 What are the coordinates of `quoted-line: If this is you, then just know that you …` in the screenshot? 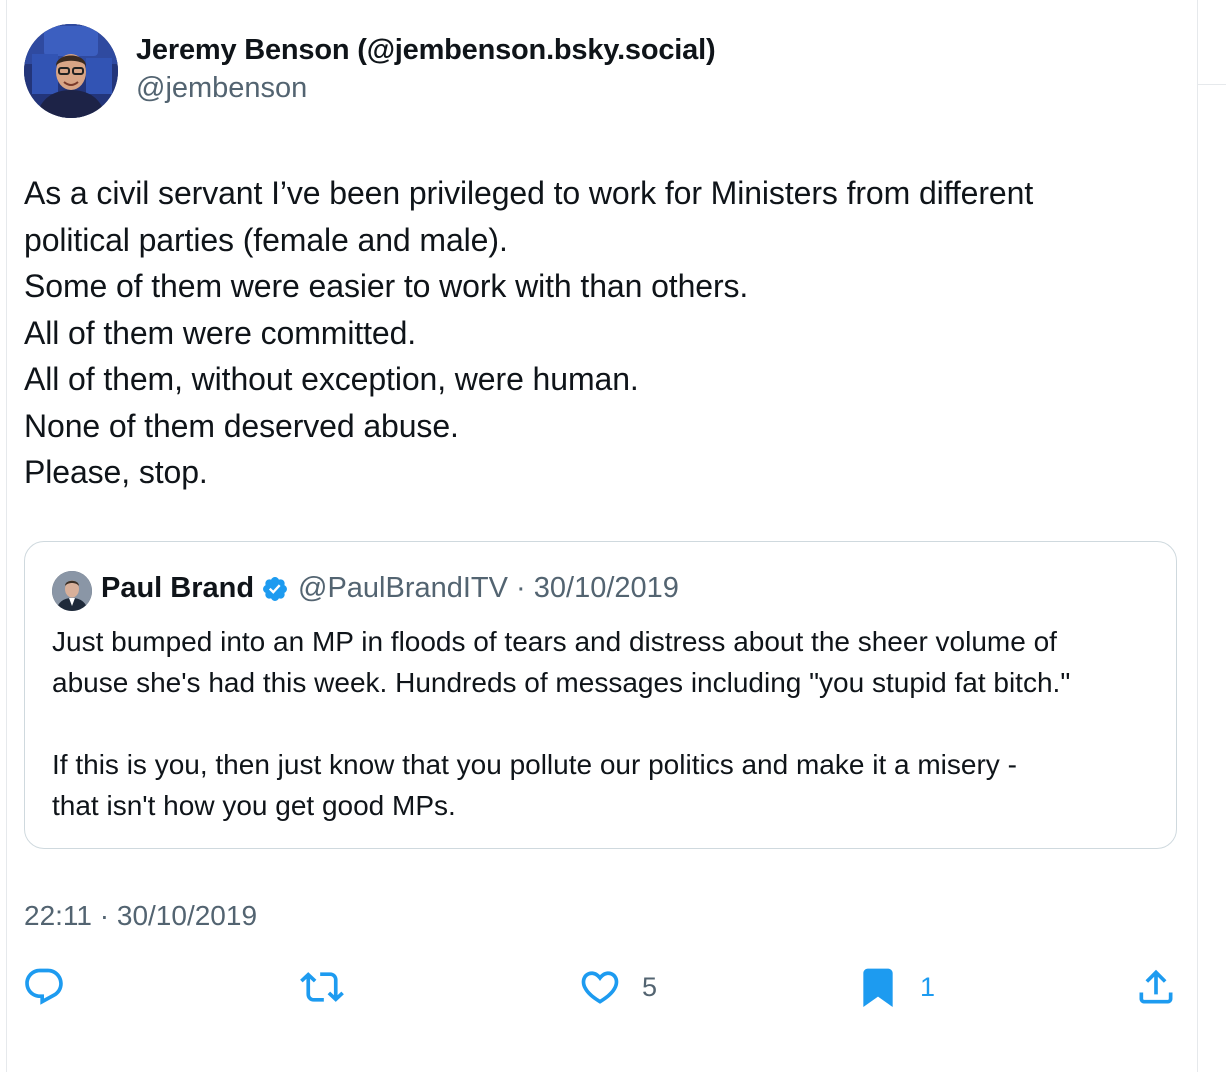 It's located at (534, 764).